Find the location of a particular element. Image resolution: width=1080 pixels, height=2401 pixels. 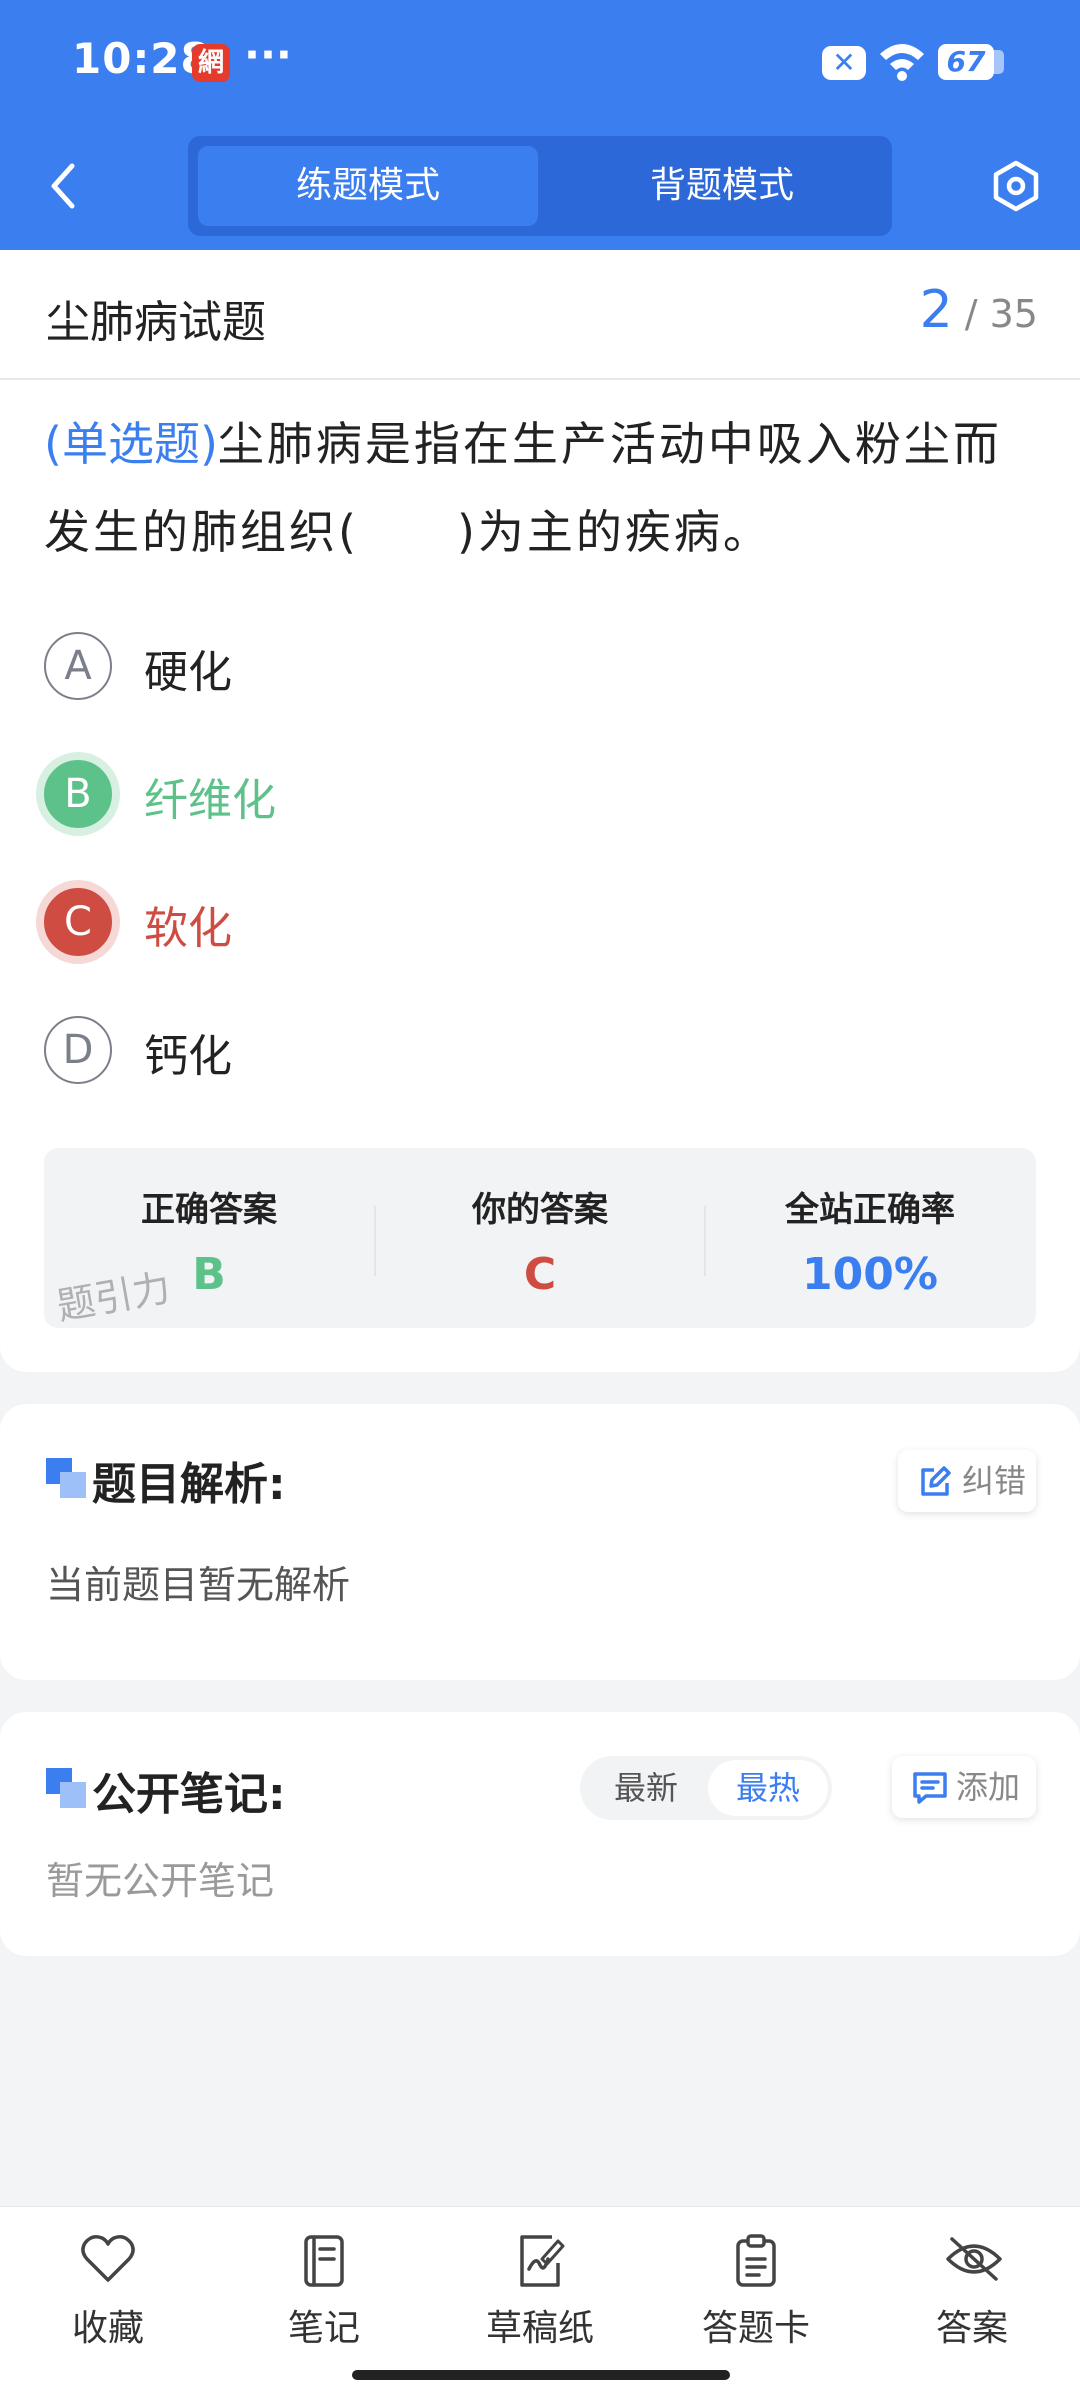

home-indicator is located at coordinates (541, 2375).